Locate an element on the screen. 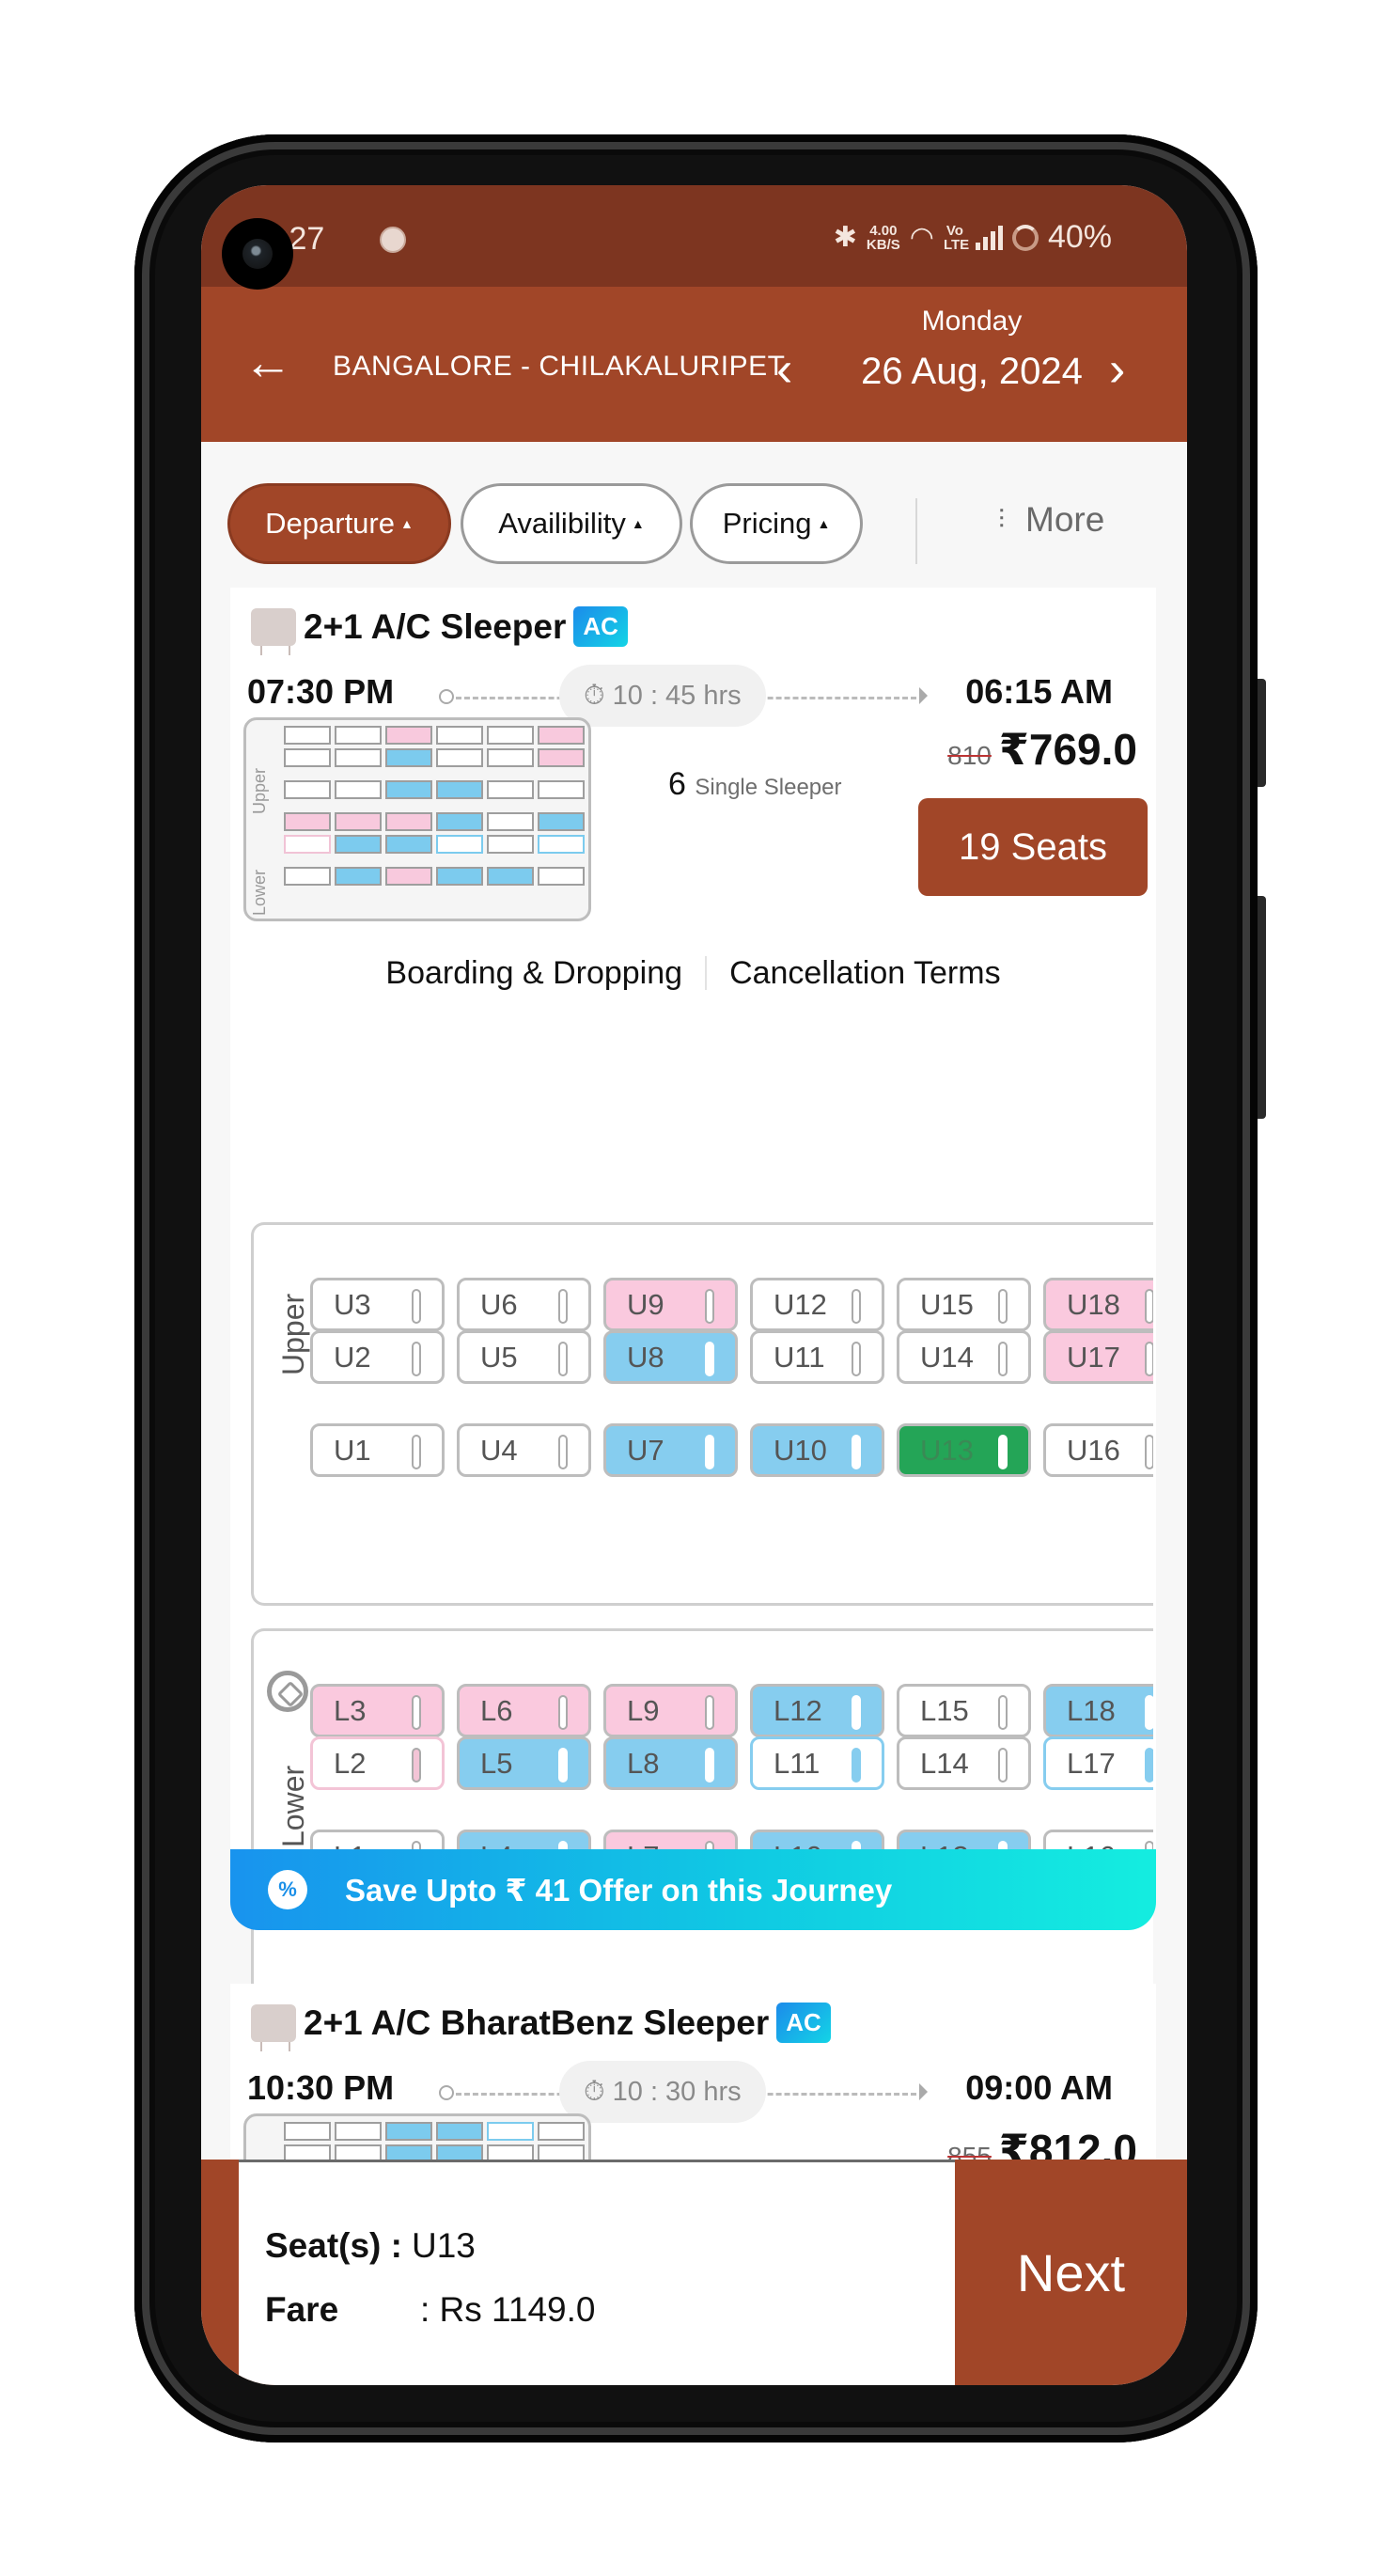 The image size is (1391, 2576). battery-level: 40% is located at coordinates (1079, 237).